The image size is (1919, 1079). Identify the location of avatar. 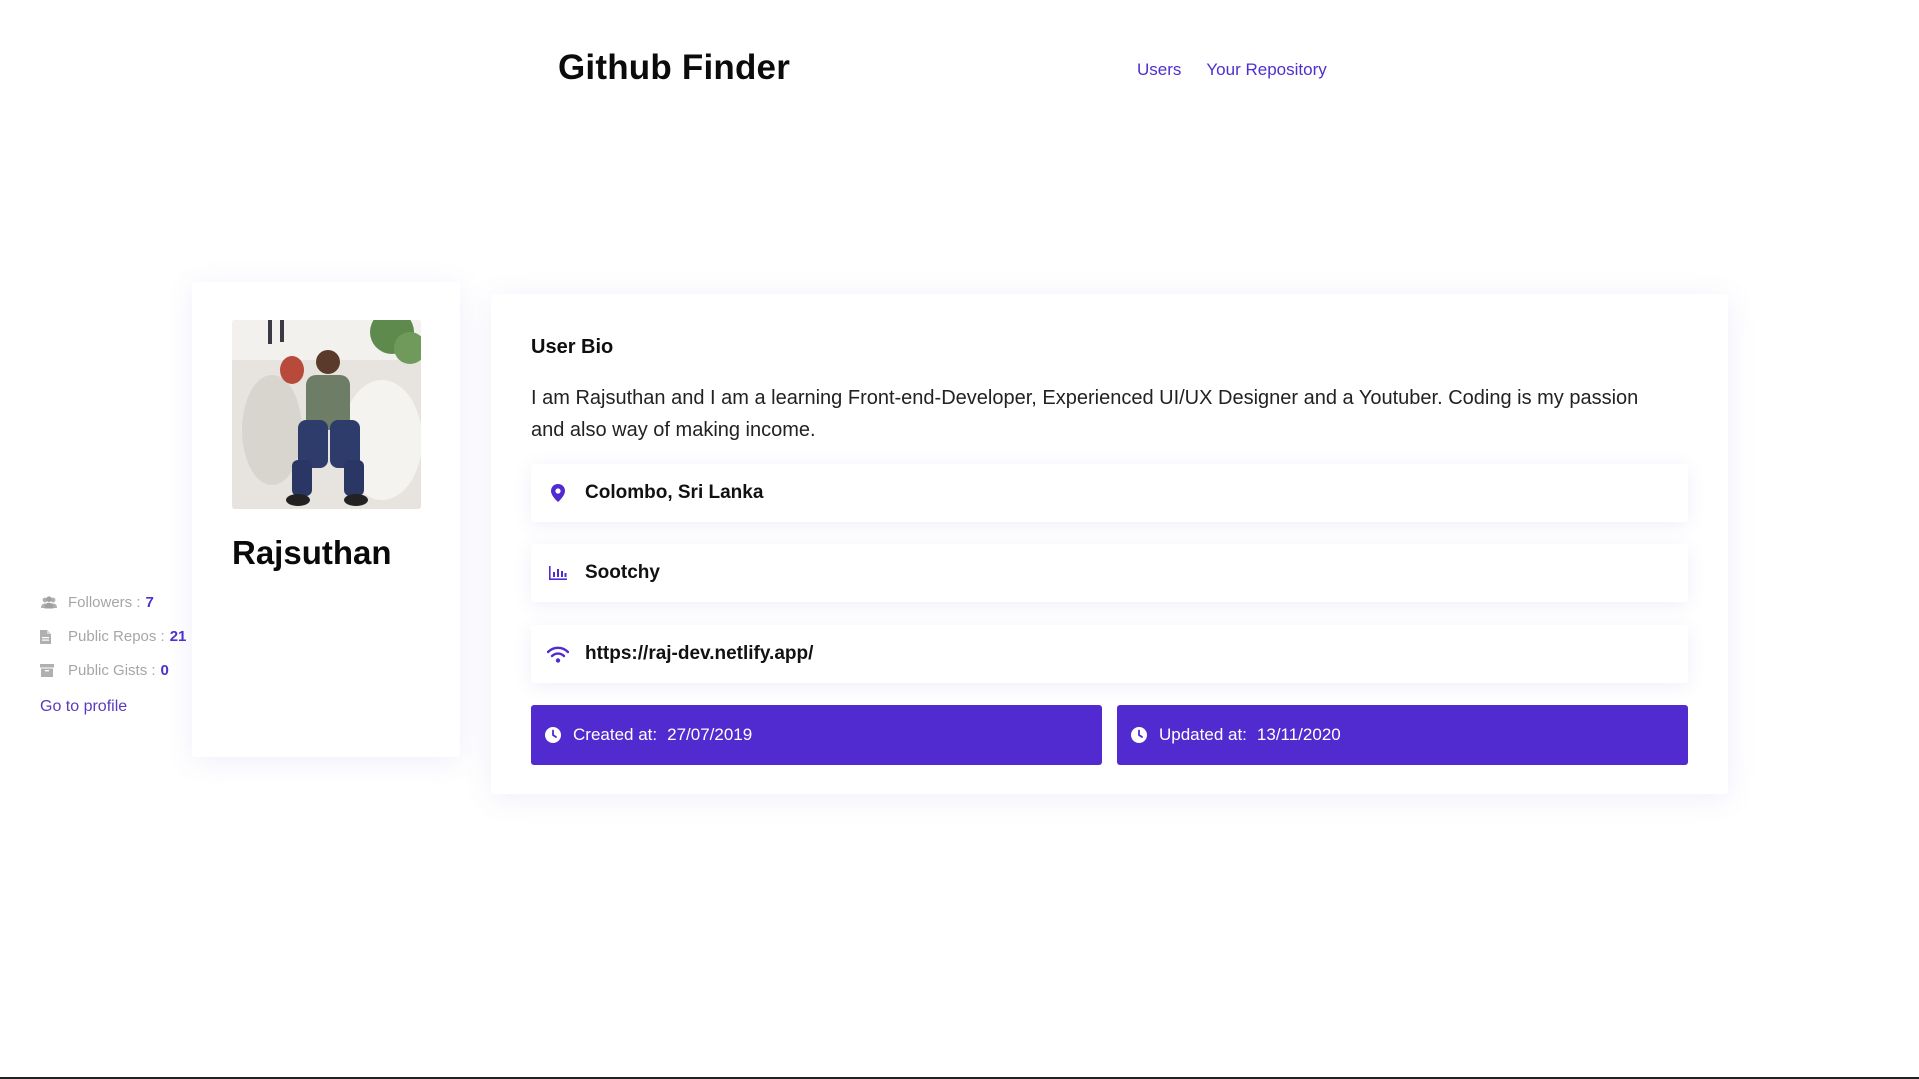
(326, 414).